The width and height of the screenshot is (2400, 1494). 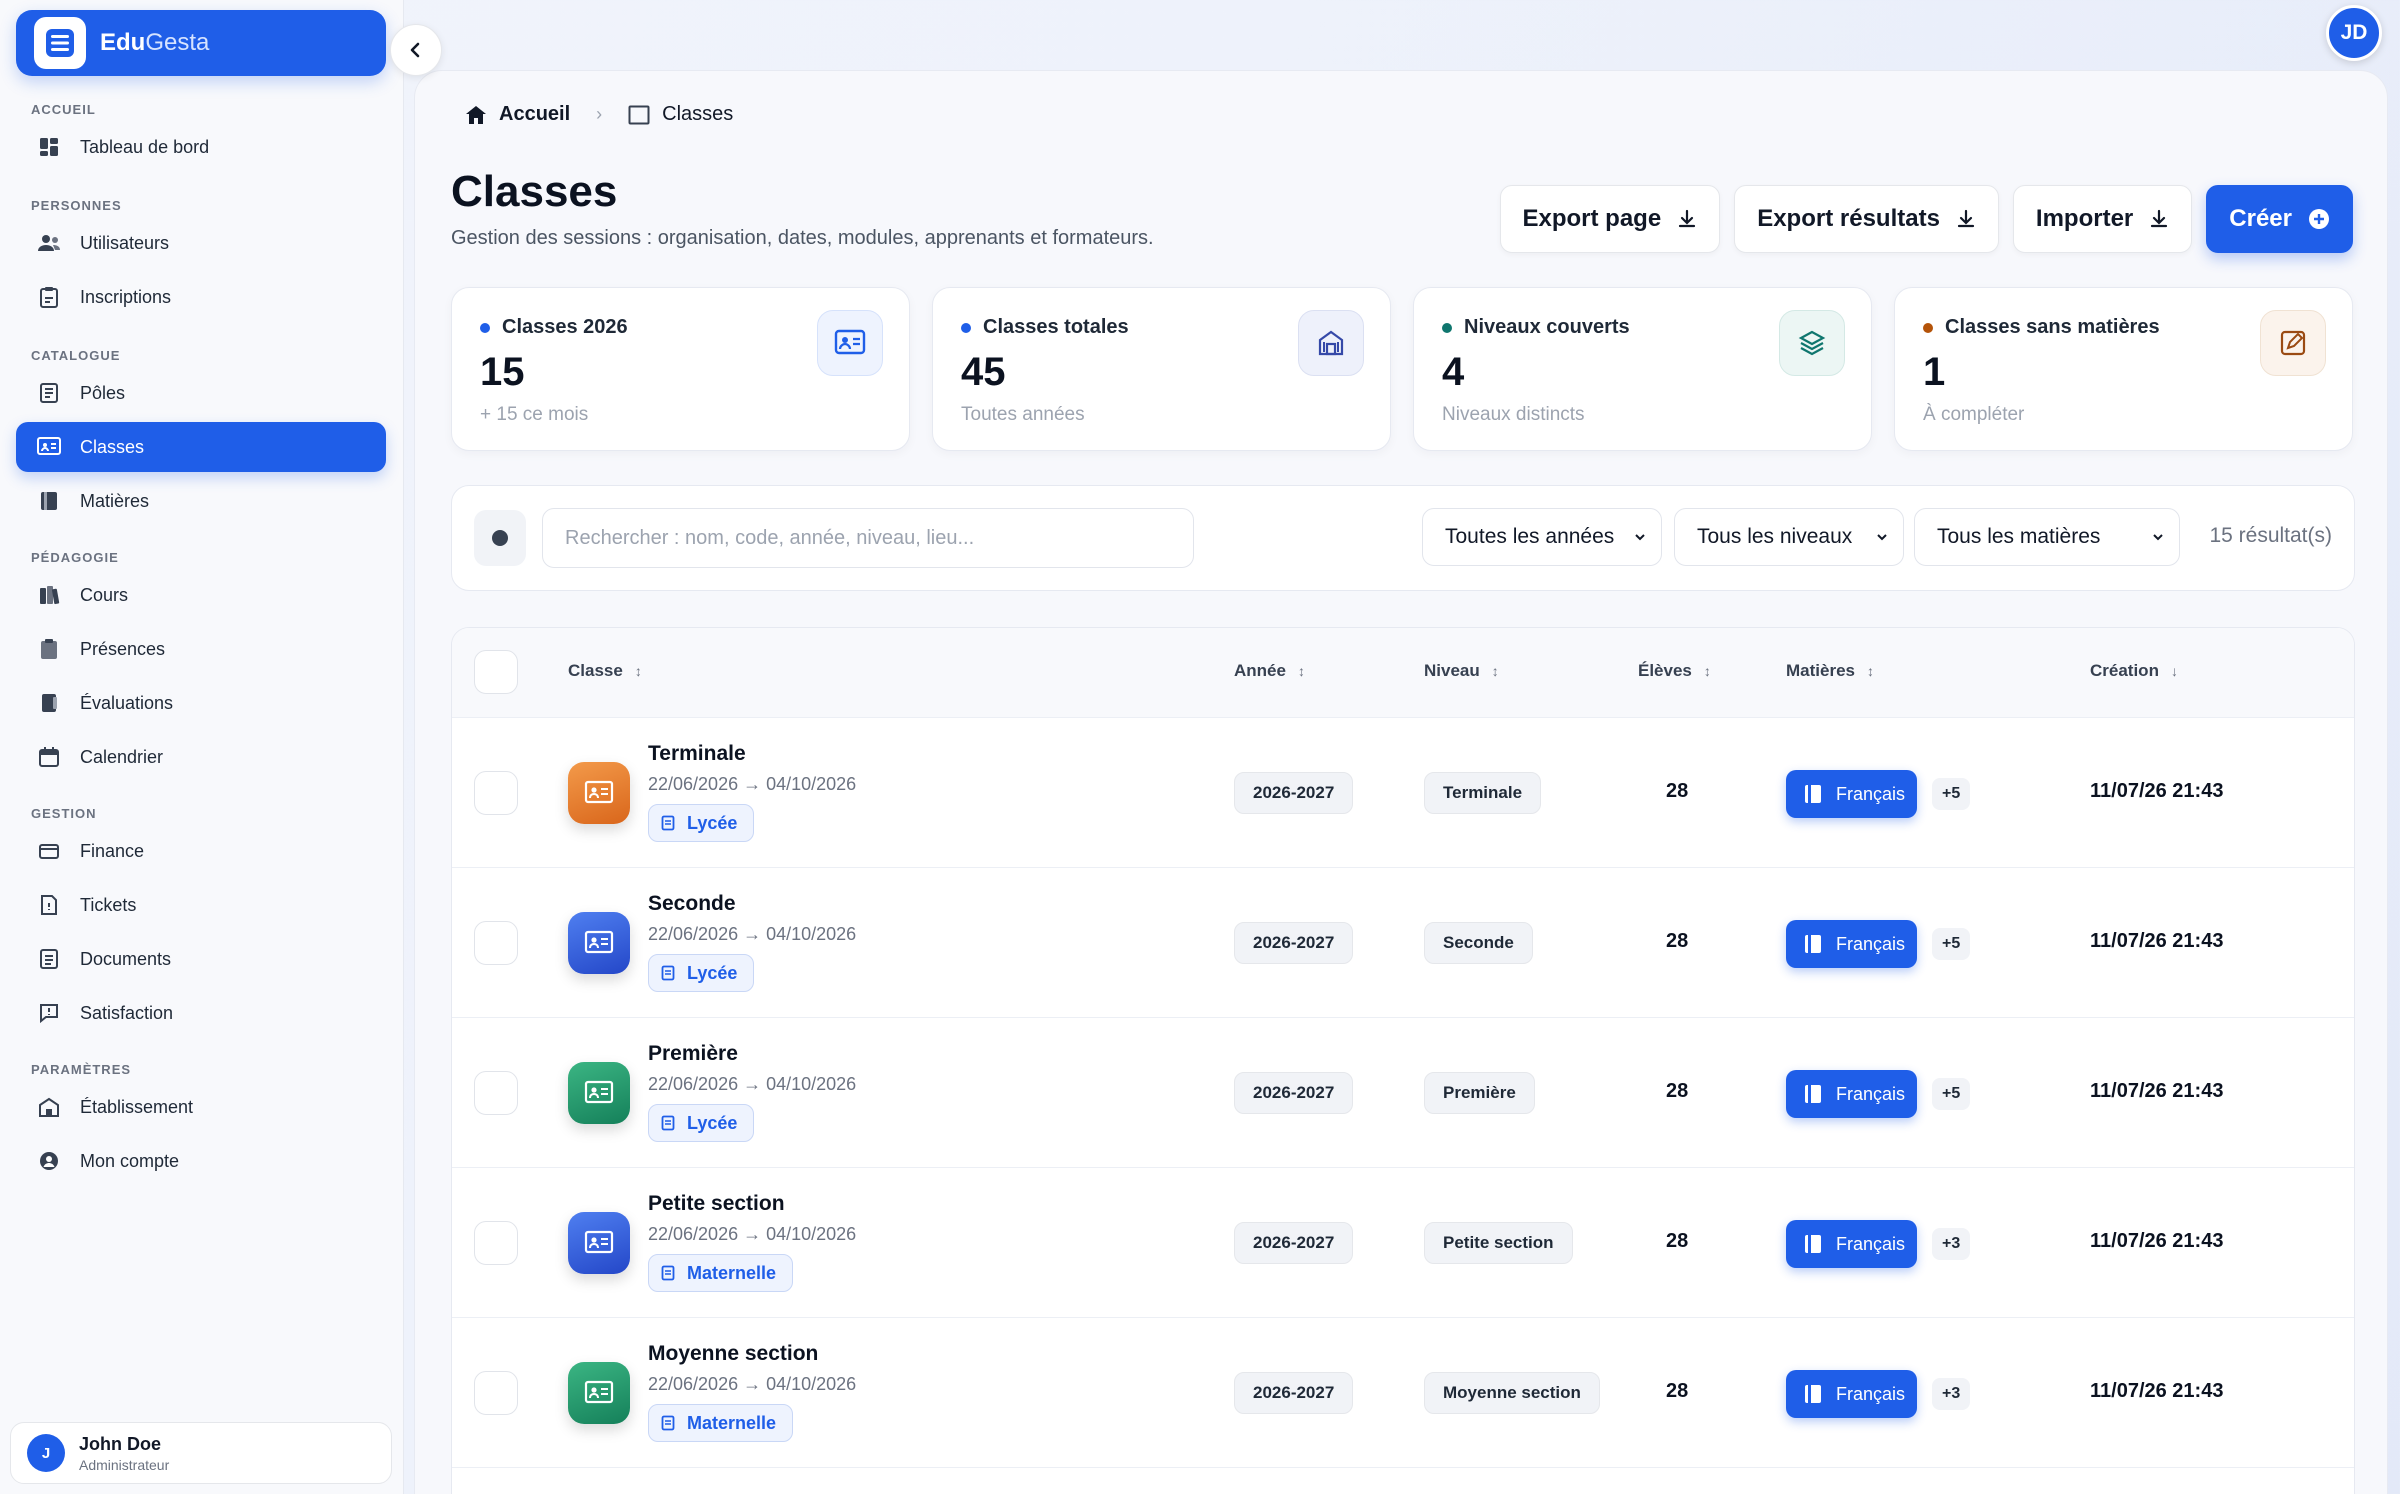 I want to click on level-pill: Moyenne section, so click(x=1512, y=1393).